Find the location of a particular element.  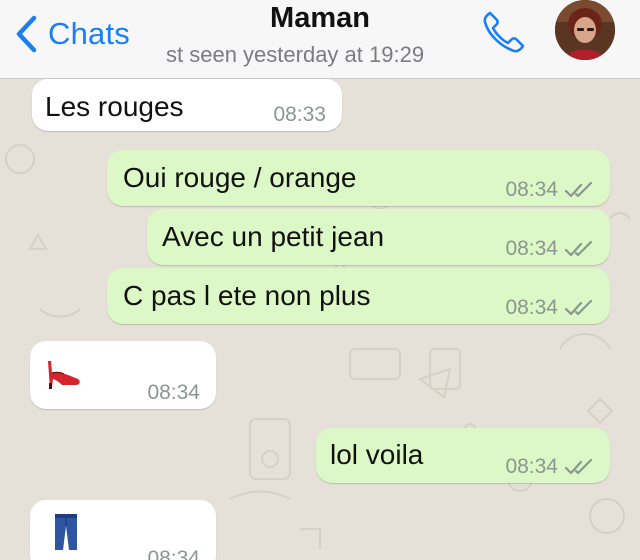

message-bubble-incoming: Les rouges 08:33 is located at coordinates (187, 105).